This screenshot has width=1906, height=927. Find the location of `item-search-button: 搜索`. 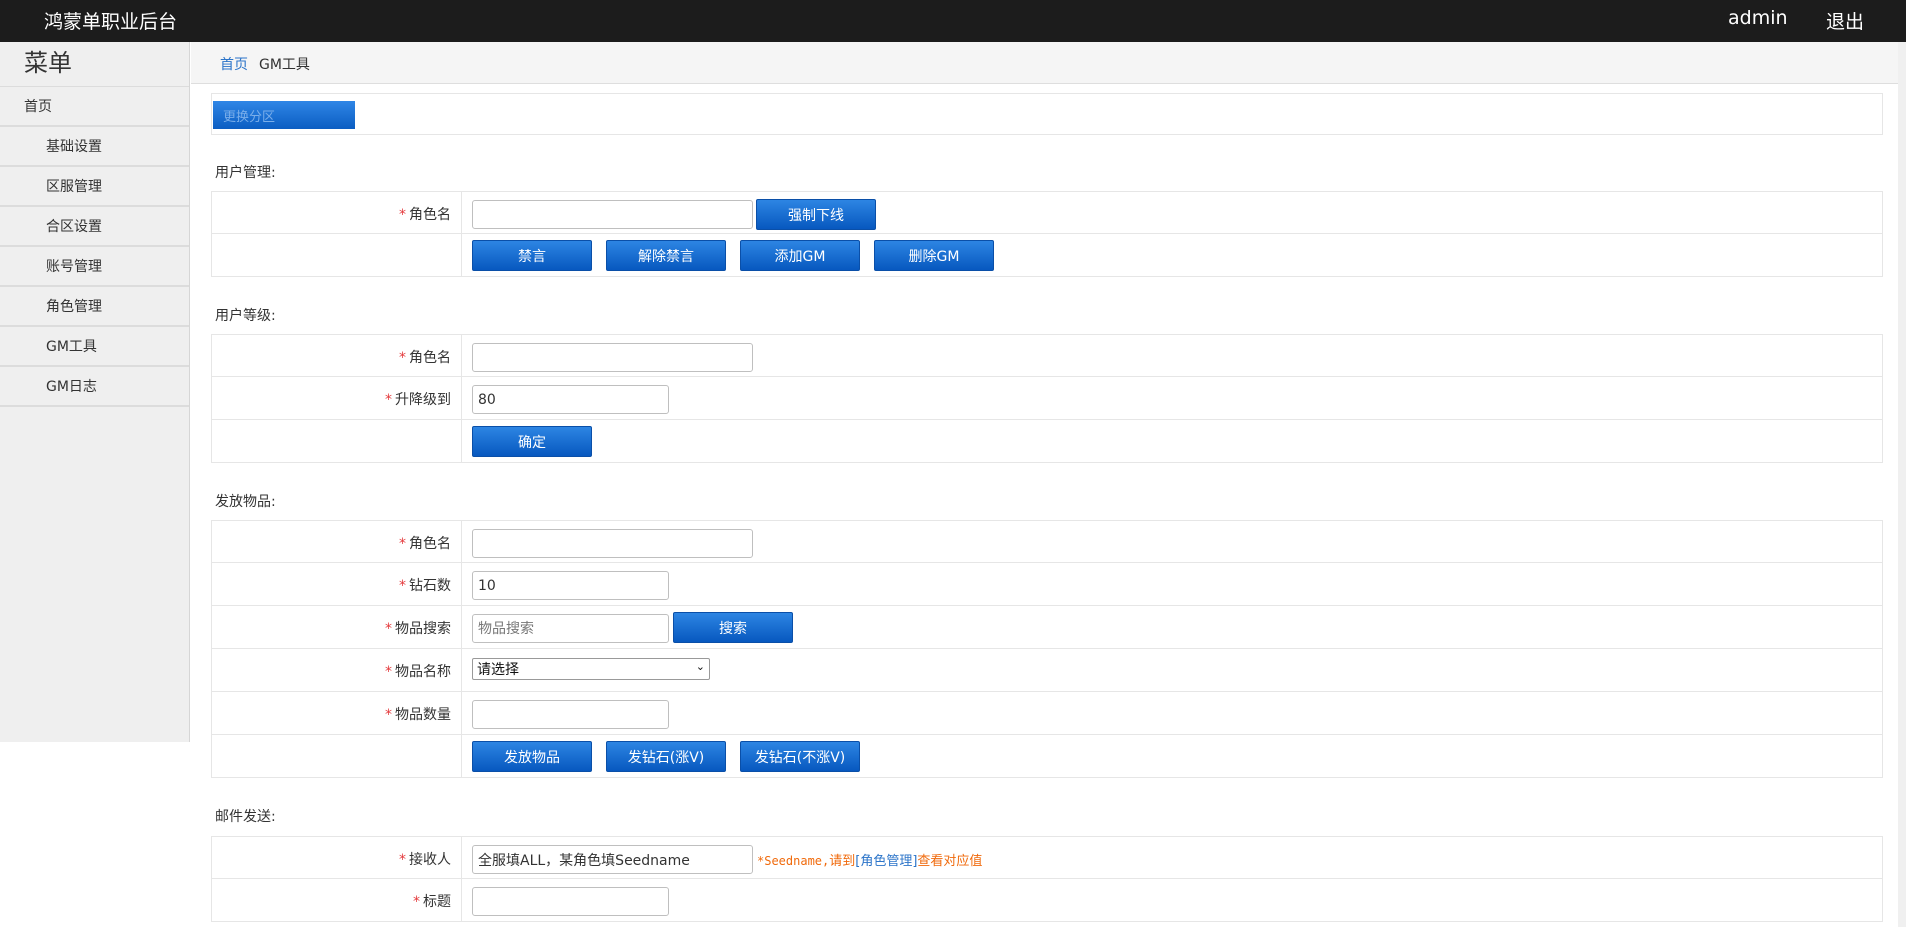

item-search-button: 搜索 is located at coordinates (733, 627).